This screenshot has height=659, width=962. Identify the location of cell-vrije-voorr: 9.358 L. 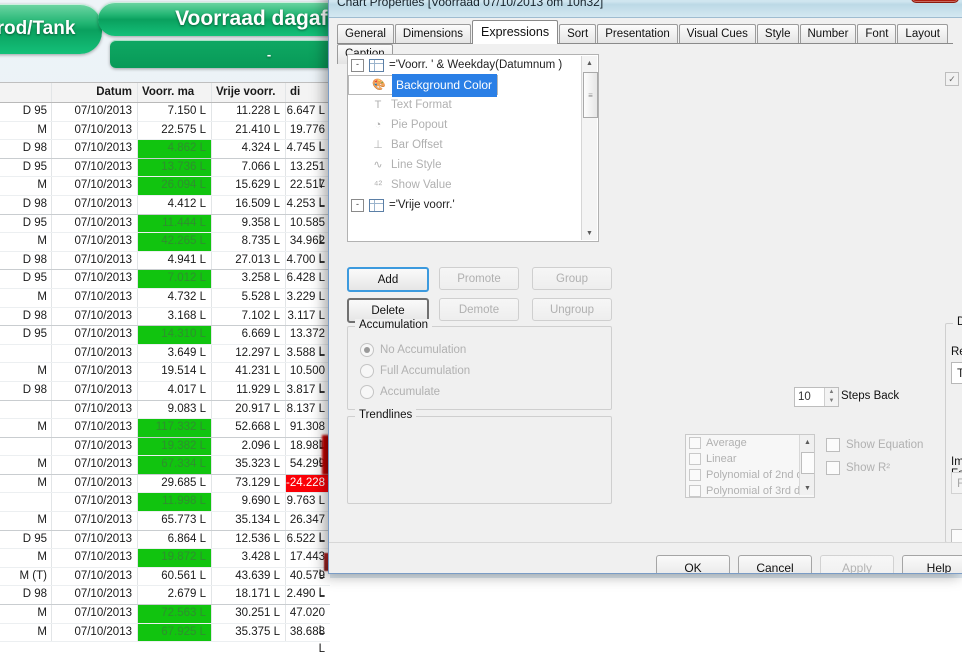
(249, 223).